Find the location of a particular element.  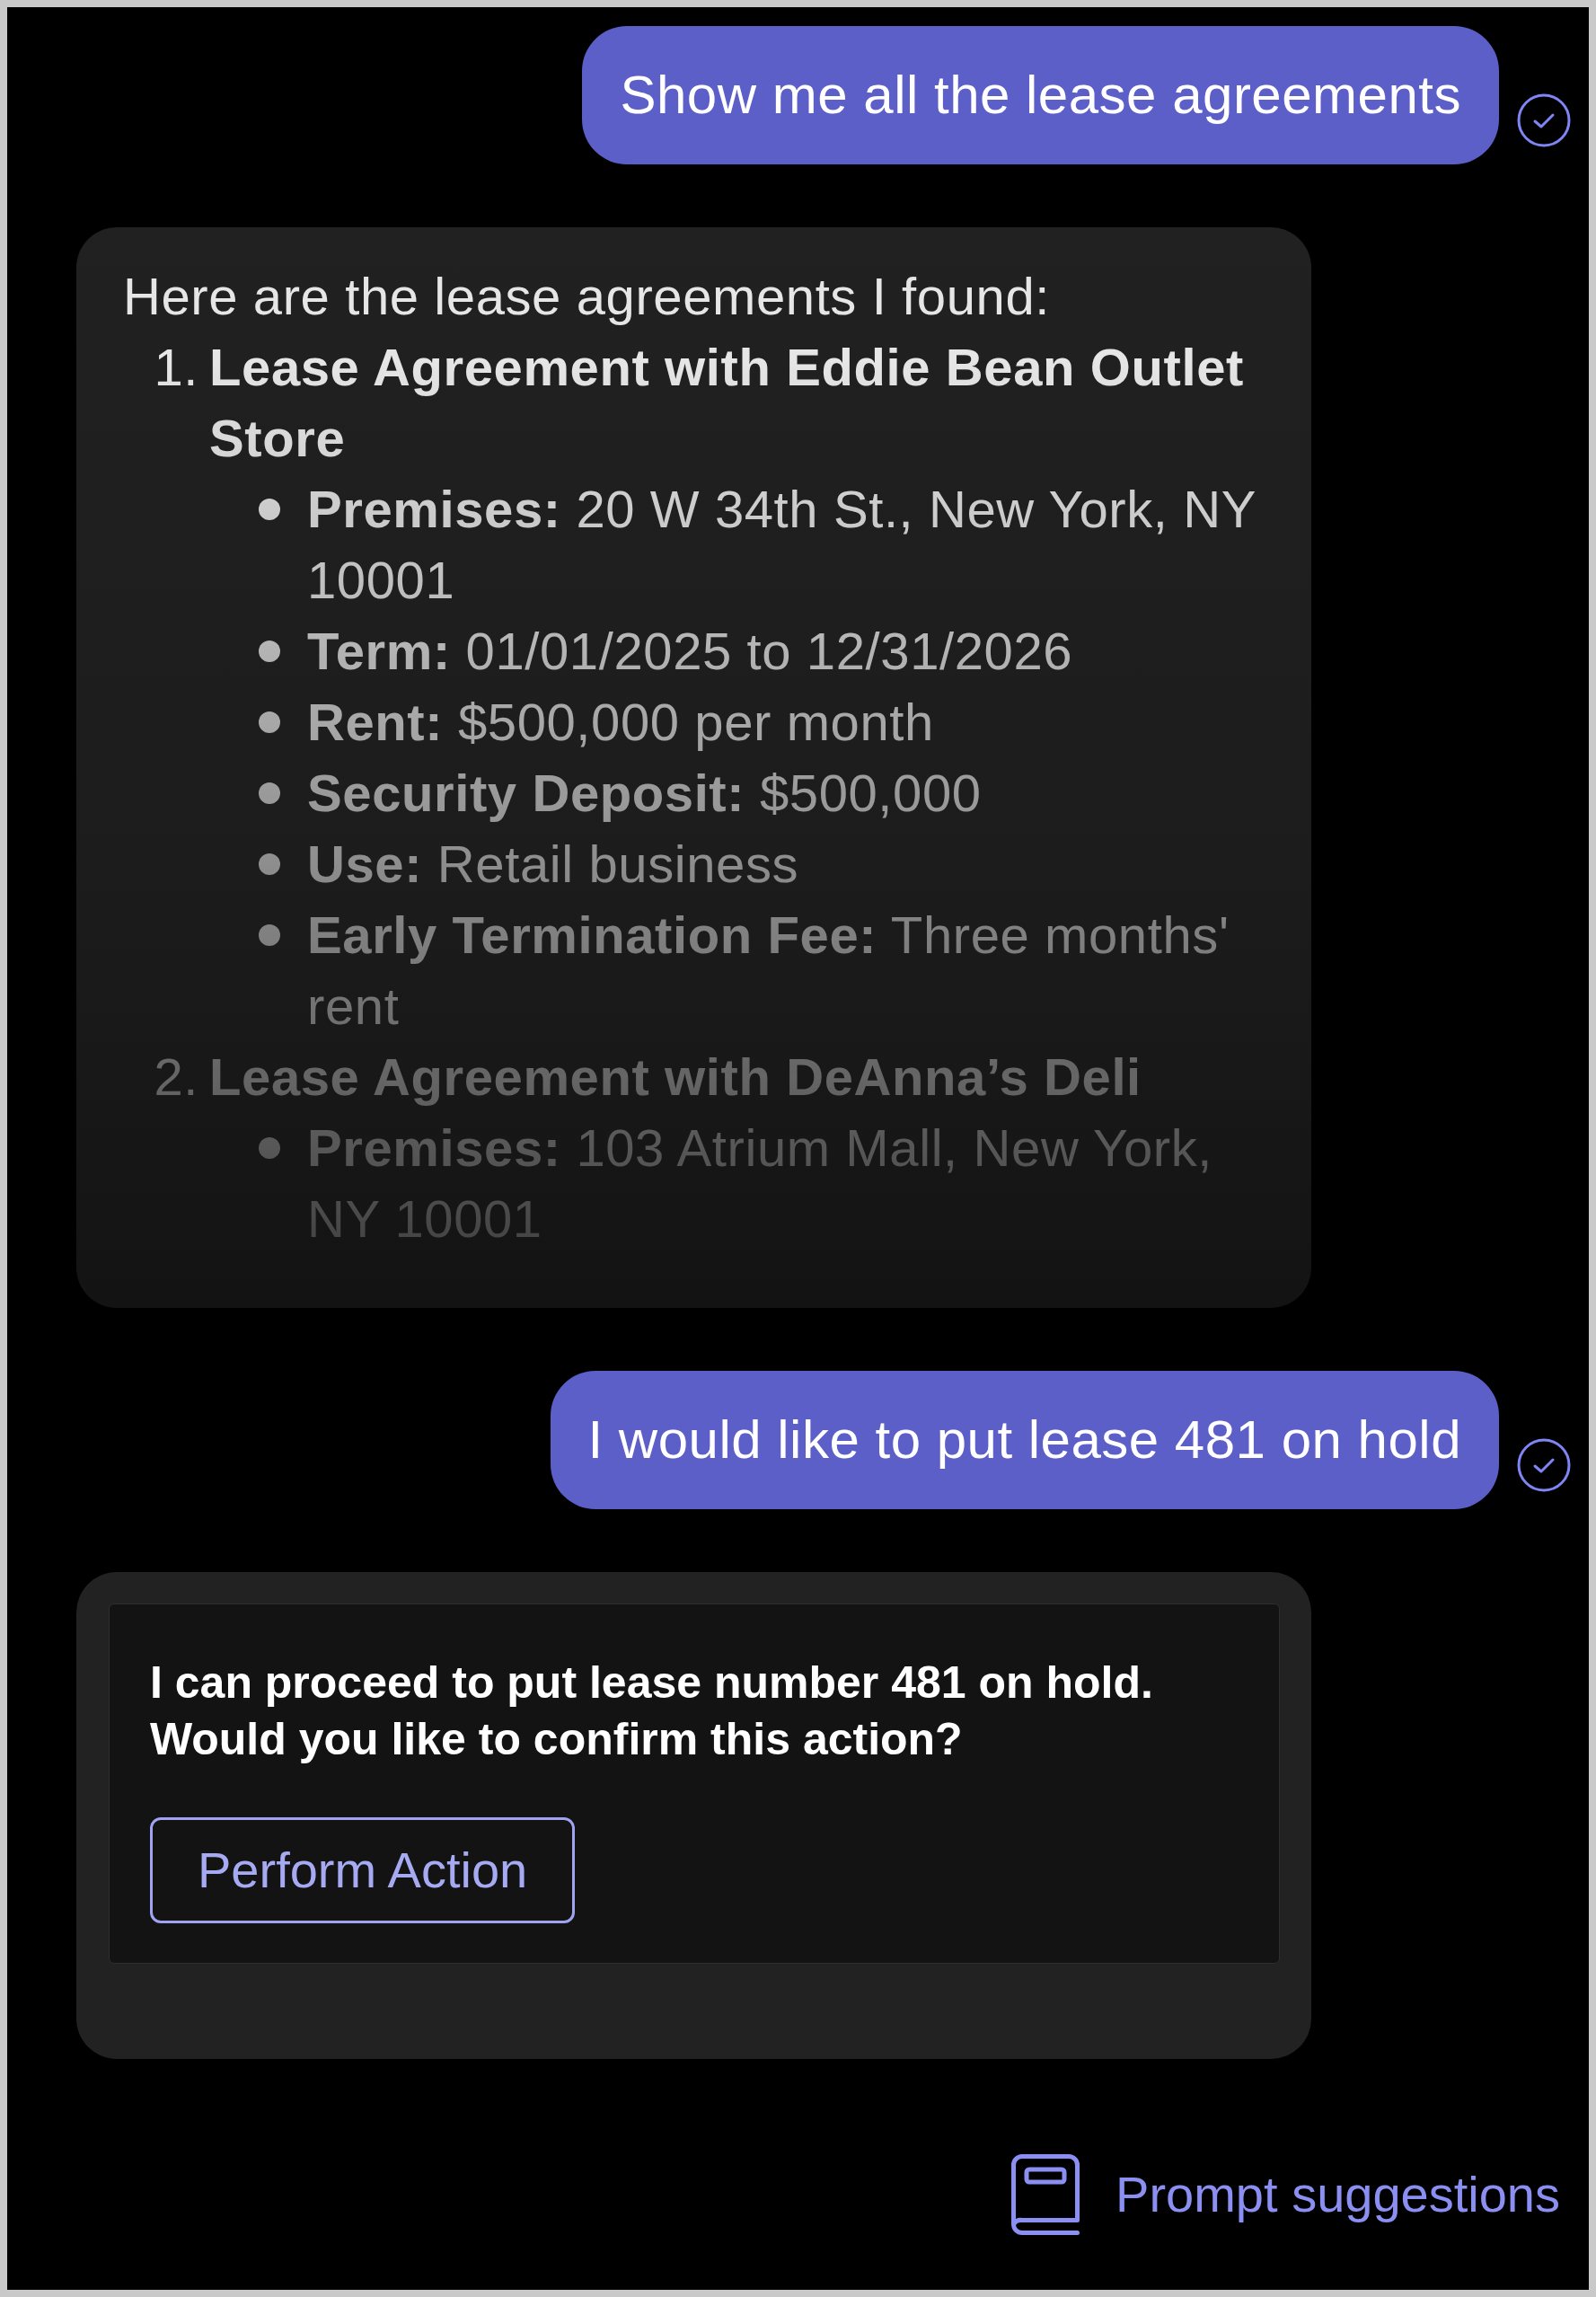

detail-text: Use: Retail business is located at coordinates (553, 864).